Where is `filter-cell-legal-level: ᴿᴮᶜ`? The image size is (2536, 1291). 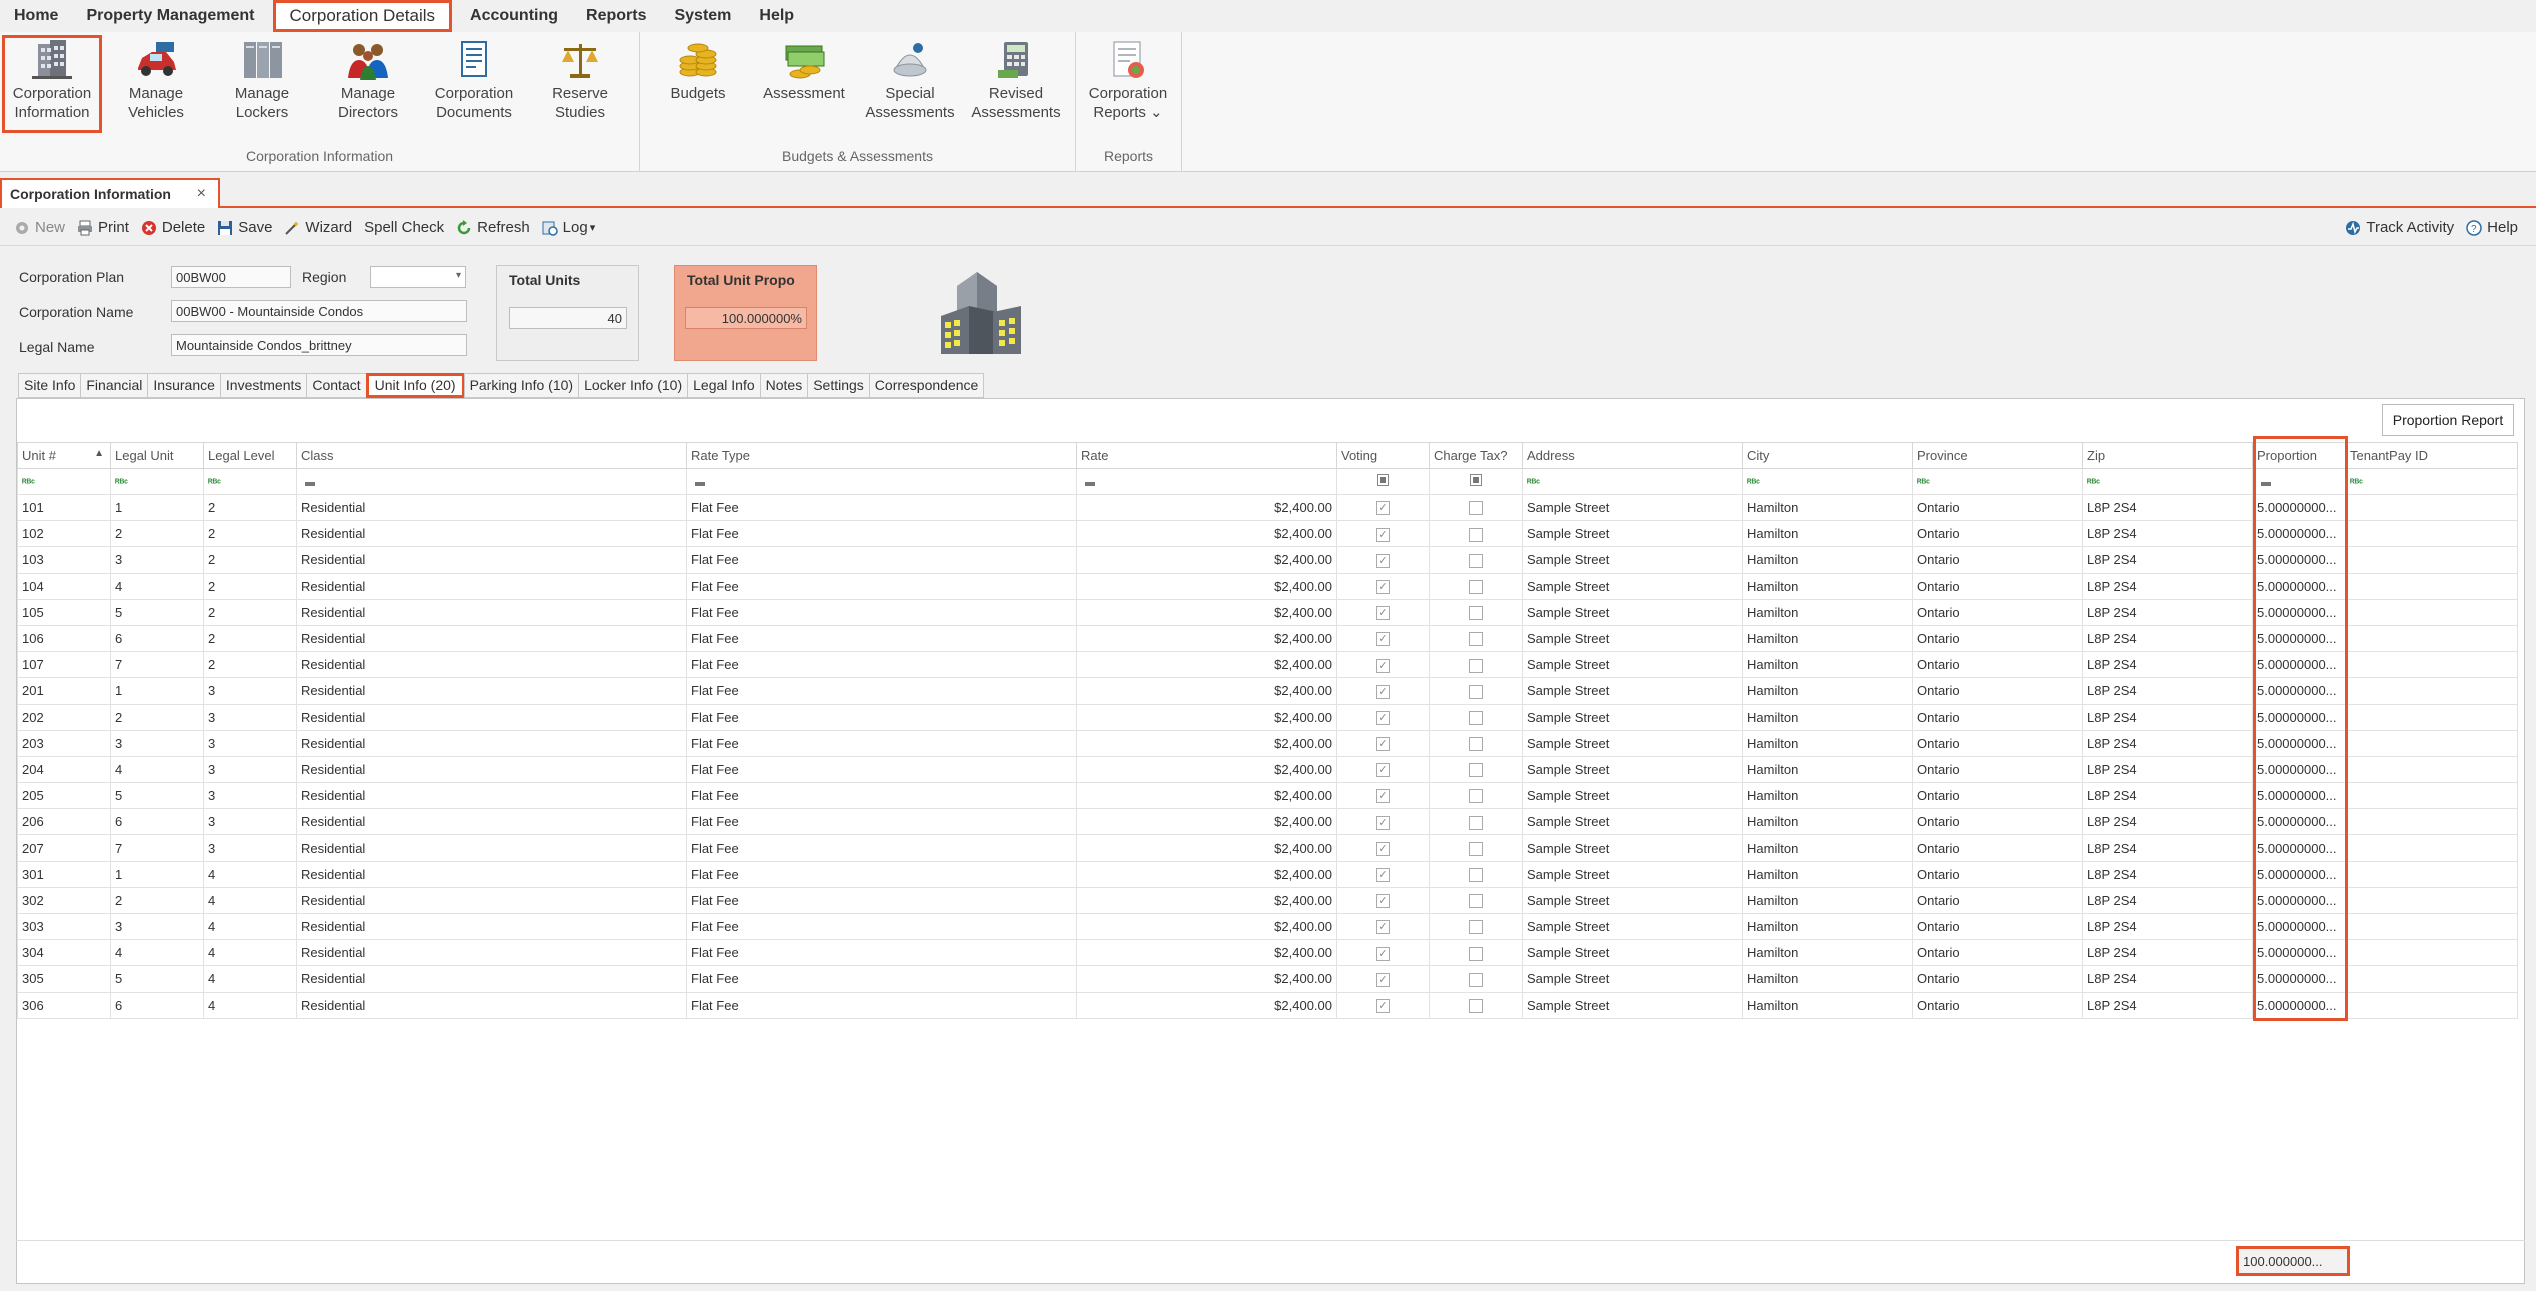
filter-cell-legal-level: ᴿᴮᶜ is located at coordinates (250, 481).